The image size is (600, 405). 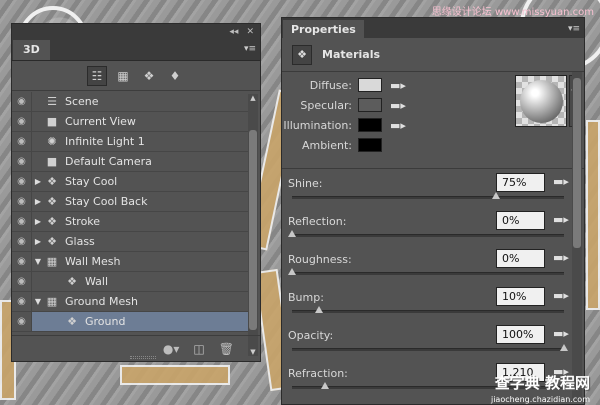 I want to click on swatch-label: Diffuse:, so click(x=330, y=85).